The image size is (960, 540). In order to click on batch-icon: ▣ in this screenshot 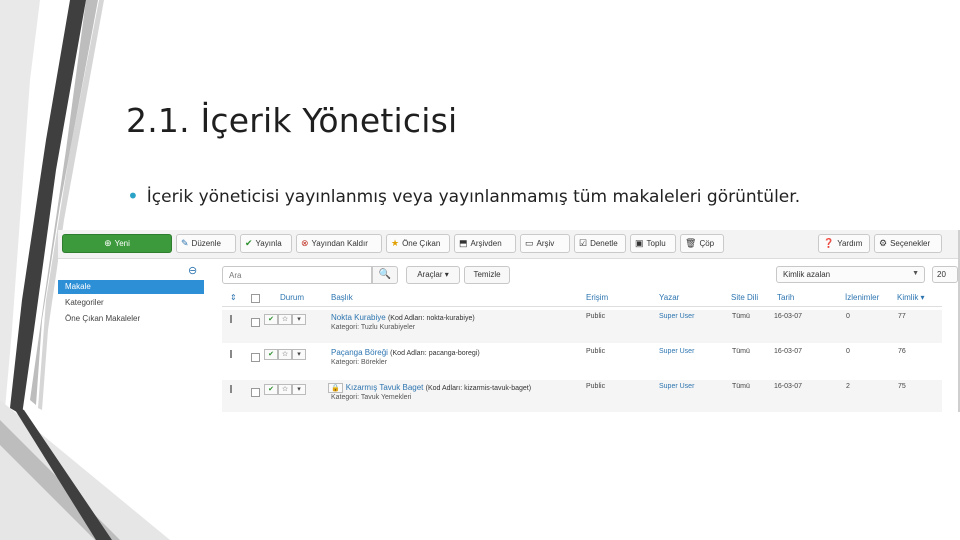, I will do `click(639, 243)`.